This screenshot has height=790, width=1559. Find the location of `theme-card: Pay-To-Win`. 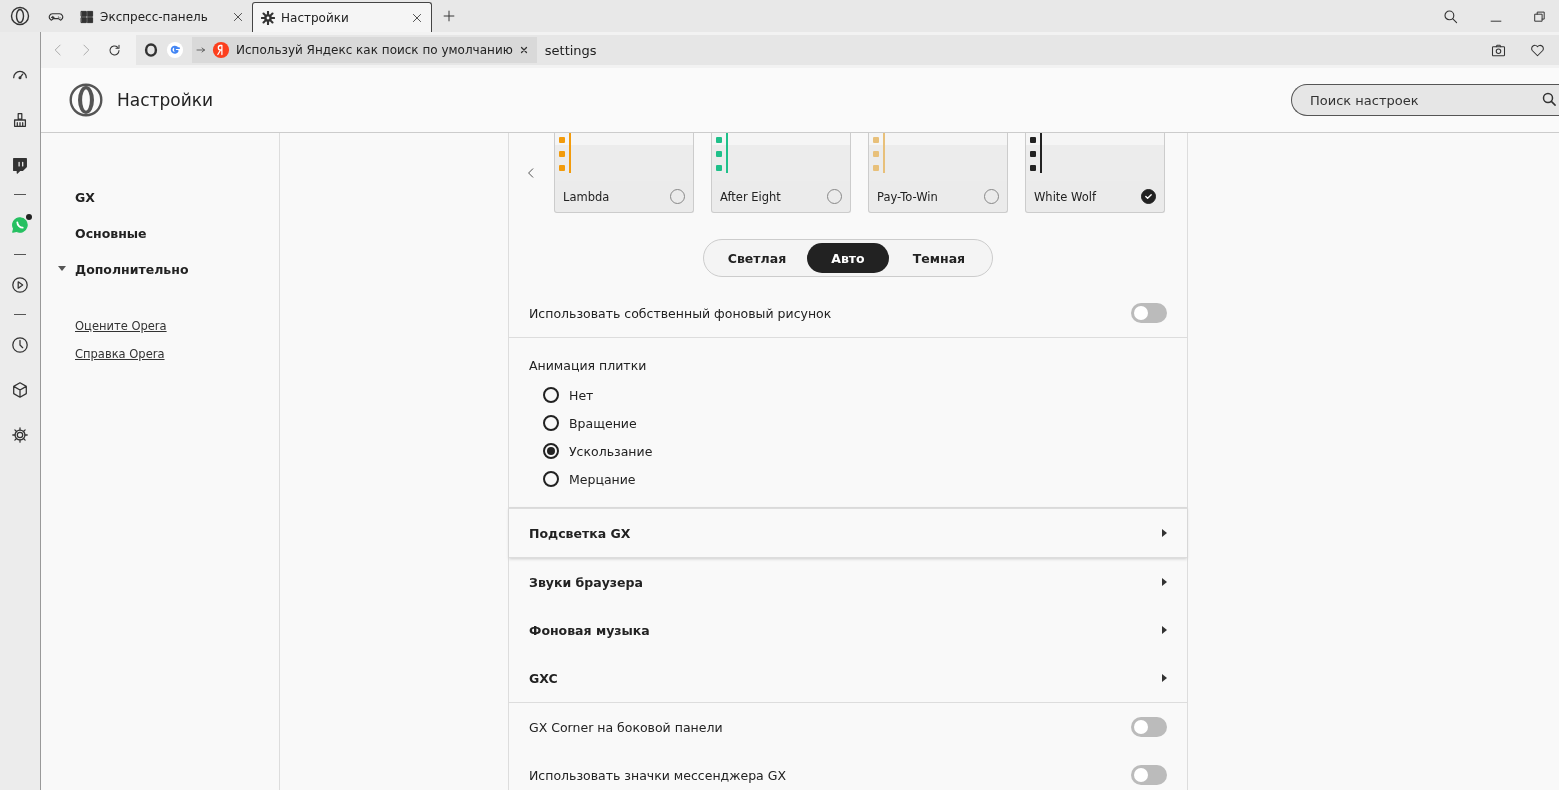

theme-card: Pay-To-Win is located at coordinates (938, 173).